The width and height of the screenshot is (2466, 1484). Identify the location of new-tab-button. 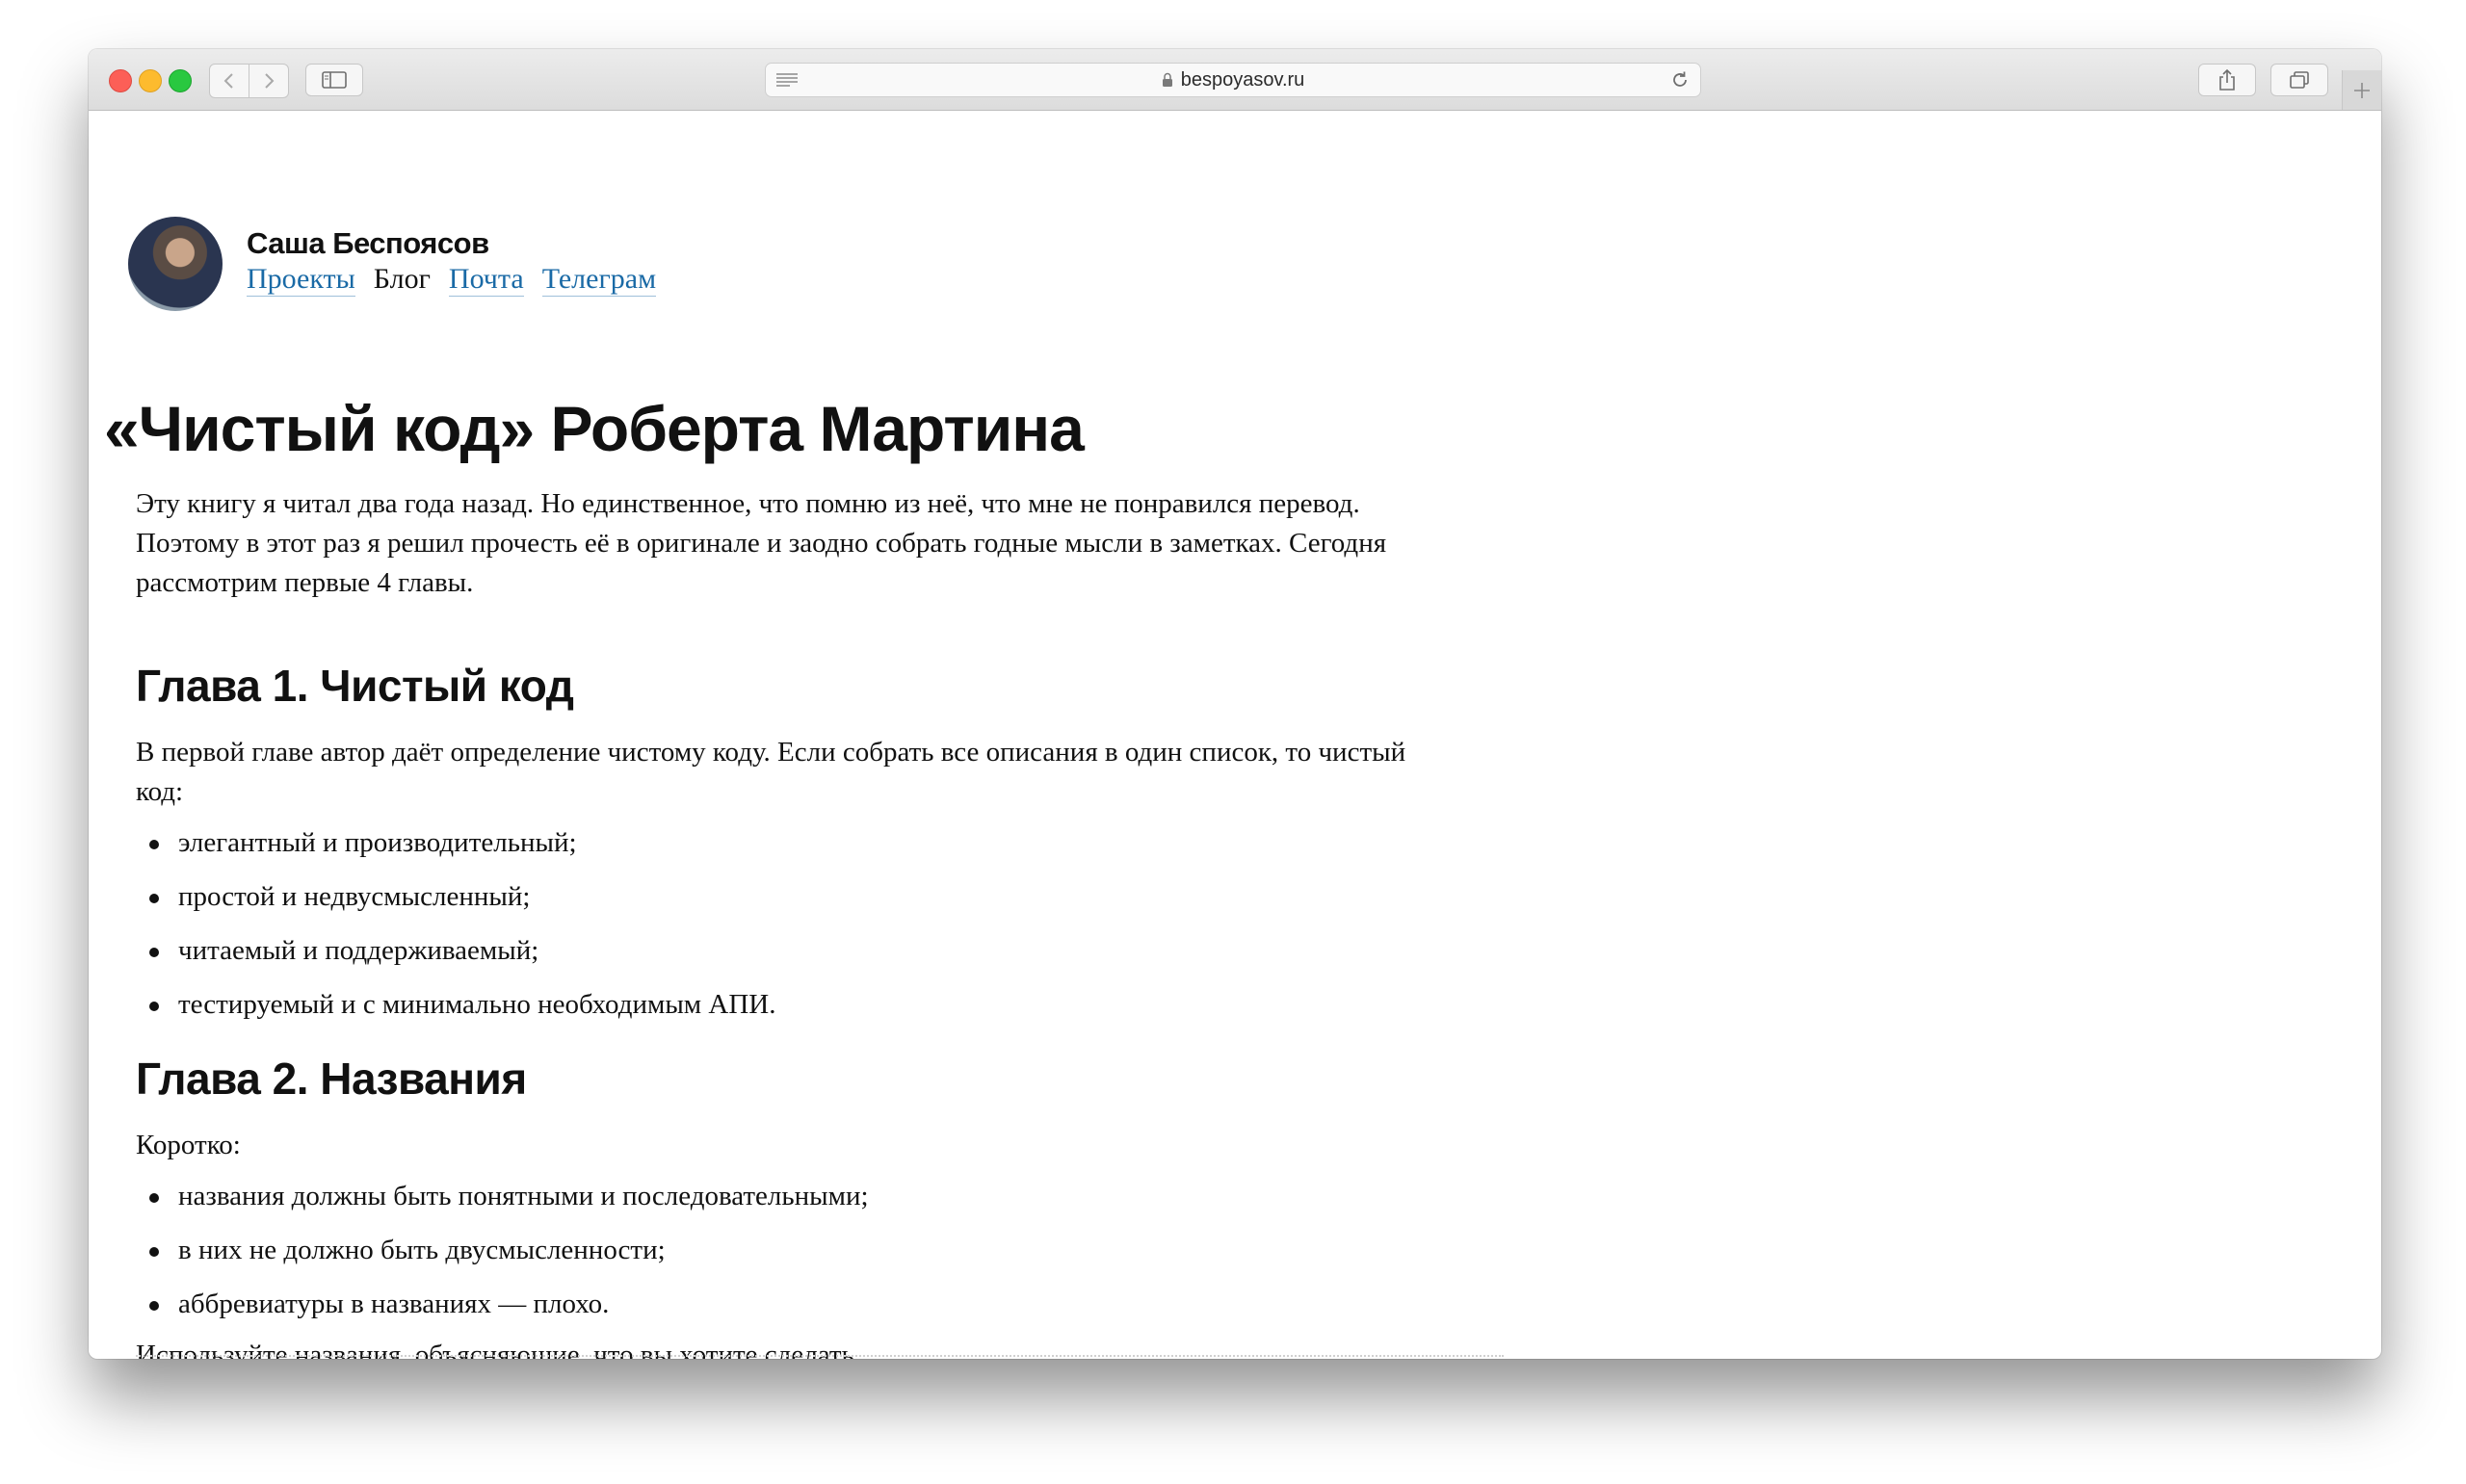
(2361, 90).